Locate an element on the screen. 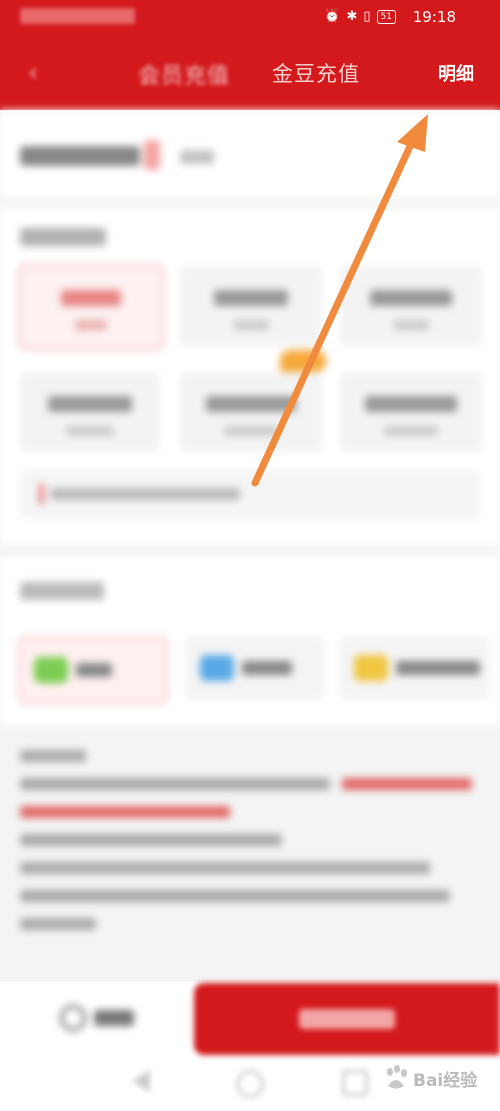 The height and width of the screenshot is (1111, 500). baidu-jingyan-watermark: Bai经验 is located at coordinates (429, 1078).